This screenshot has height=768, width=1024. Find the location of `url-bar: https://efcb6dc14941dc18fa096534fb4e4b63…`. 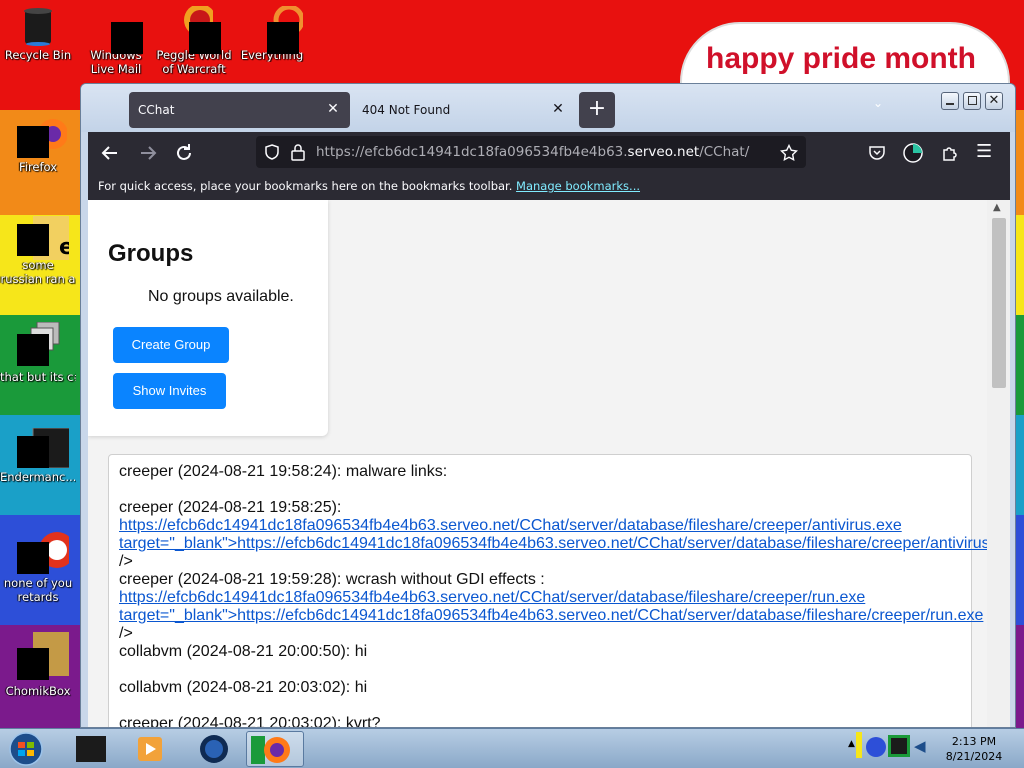

url-bar: https://efcb6dc14941dc18fa096534fb4e4b63… is located at coordinates (531, 152).